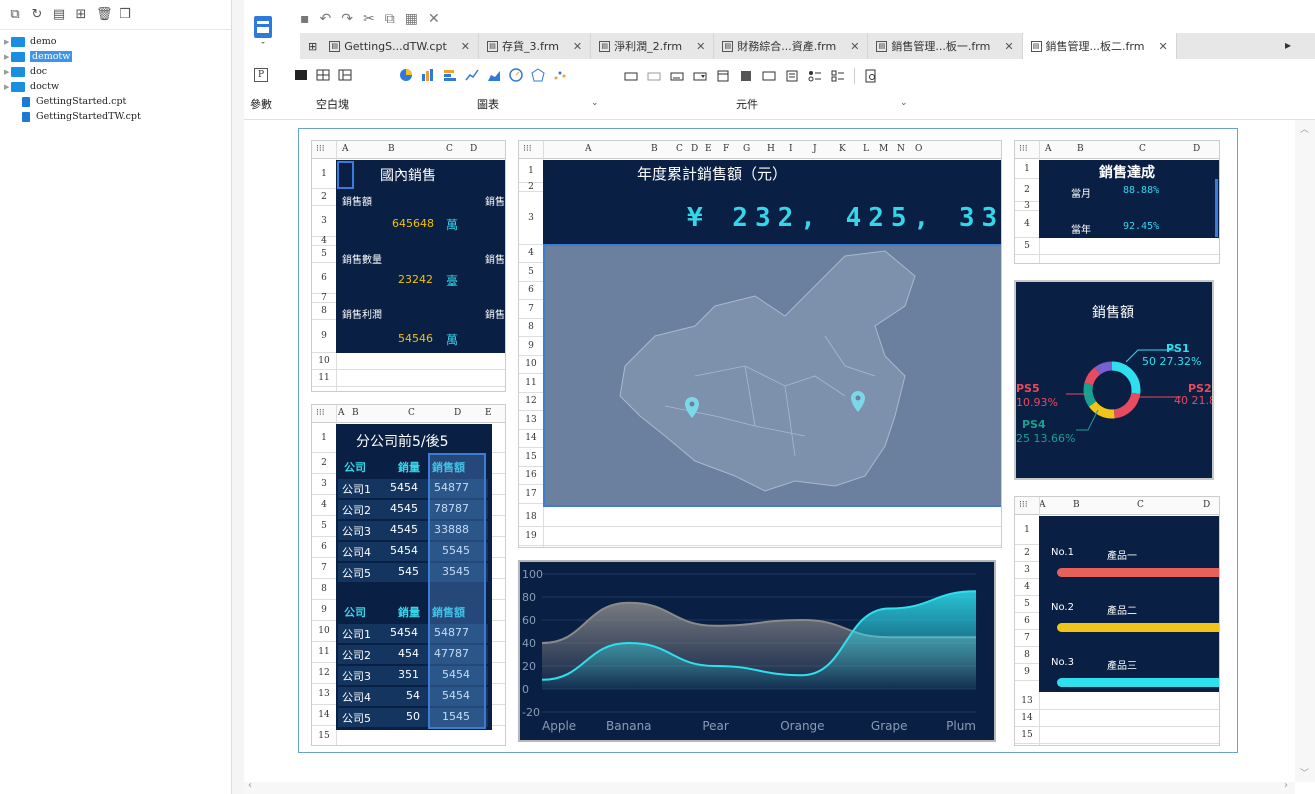 The width and height of the screenshot is (1315, 794). Describe the element at coordinates (945, 46) in the screenshot. I see `document-tab: ▤ 銷售管理...板一.frm ✕` at that location.